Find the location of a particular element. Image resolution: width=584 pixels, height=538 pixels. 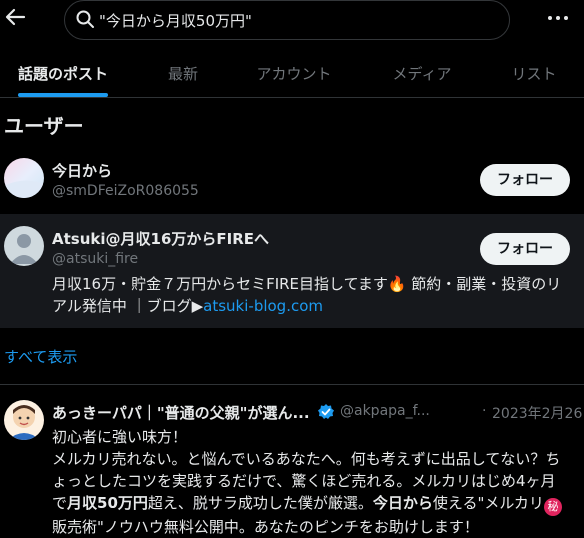

post-line: で月収50万円超え、脱サラ成功した僕が厳選。今日から使える"メルカリ秘 is located at coordinates (310, 504).